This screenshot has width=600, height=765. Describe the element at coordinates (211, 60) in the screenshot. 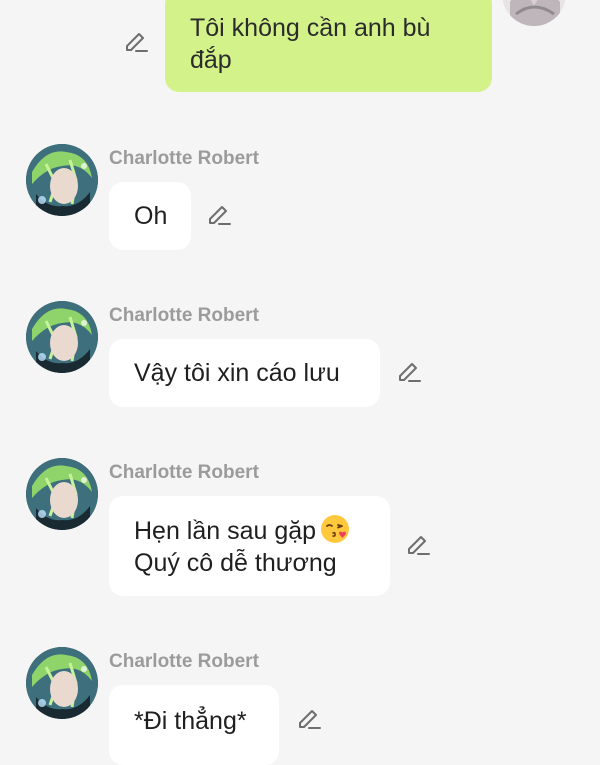

I see `outgoing-message-line-2: đắp` at that location.